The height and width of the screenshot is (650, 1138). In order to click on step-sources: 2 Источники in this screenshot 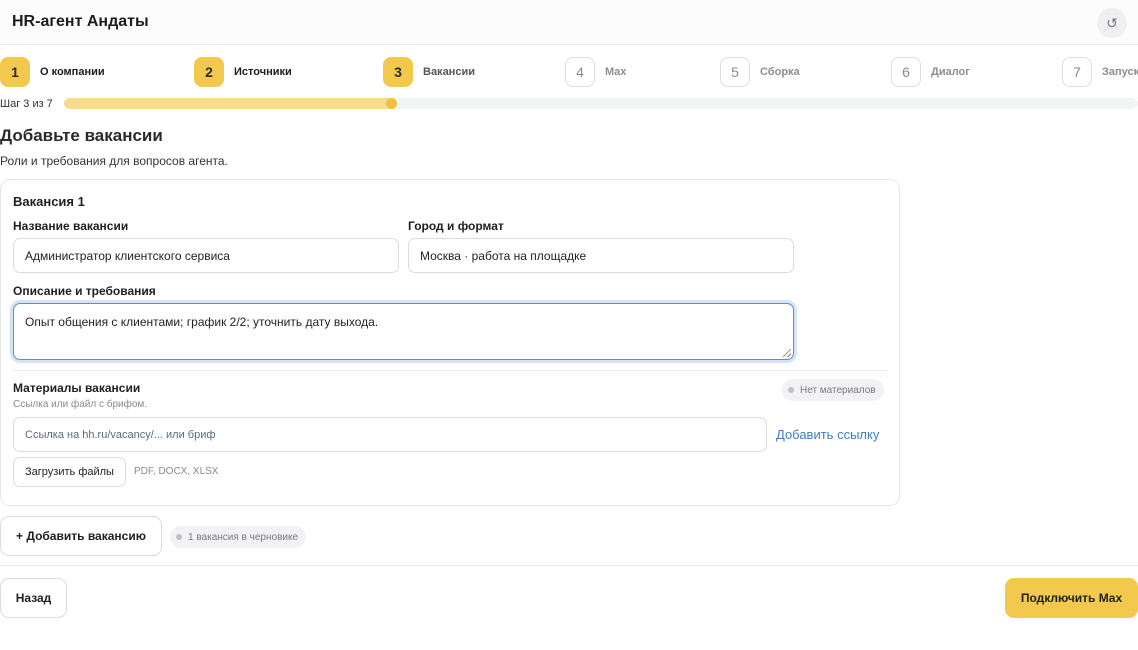, I will do `click(243, 72)`.